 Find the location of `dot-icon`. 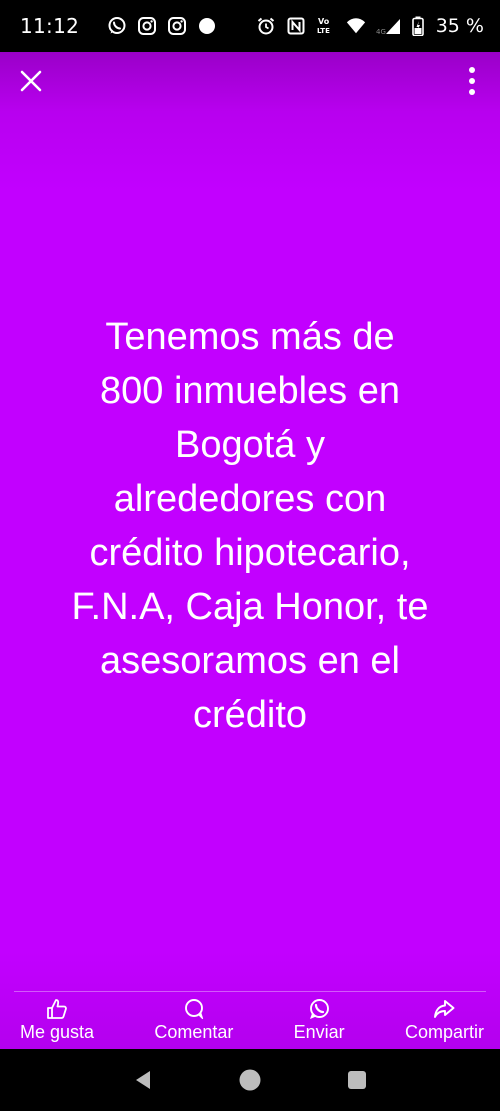

dot-icon is located at coordinates (207, 26).